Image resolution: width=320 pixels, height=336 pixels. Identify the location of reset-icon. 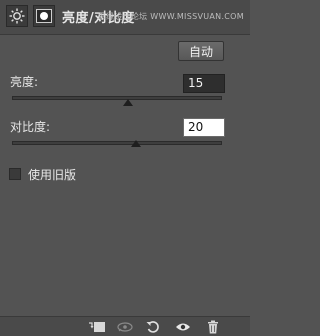
(153, 327).